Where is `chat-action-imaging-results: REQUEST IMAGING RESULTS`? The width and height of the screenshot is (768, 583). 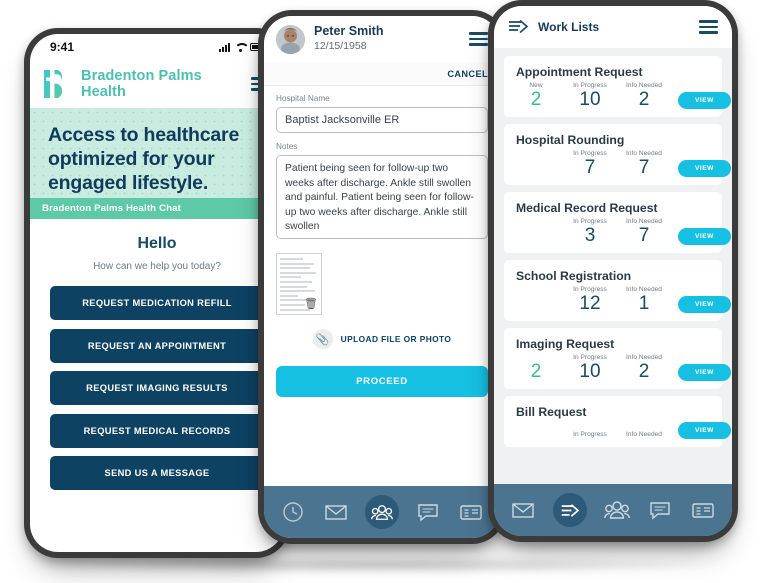
chat-action-imaging-results: REQUEST IMAGING RESULTS is located at coordinates (157, 388).